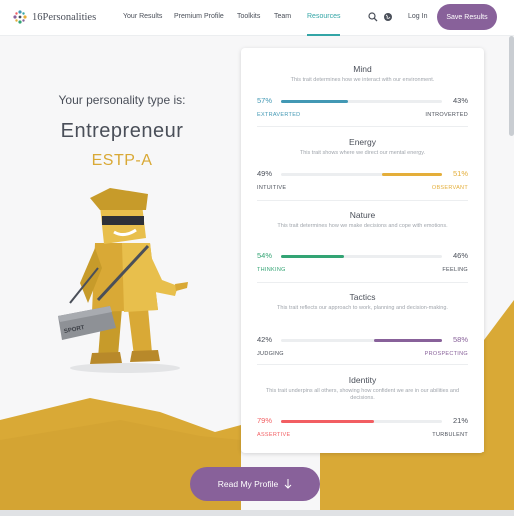  I want to click on trait-right-label: PROSPECTING, so click(446, 354).